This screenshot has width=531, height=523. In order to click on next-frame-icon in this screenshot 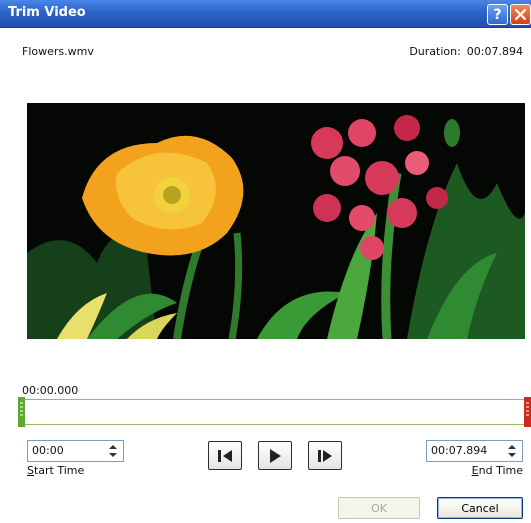, I will do `click(325, 455)`.